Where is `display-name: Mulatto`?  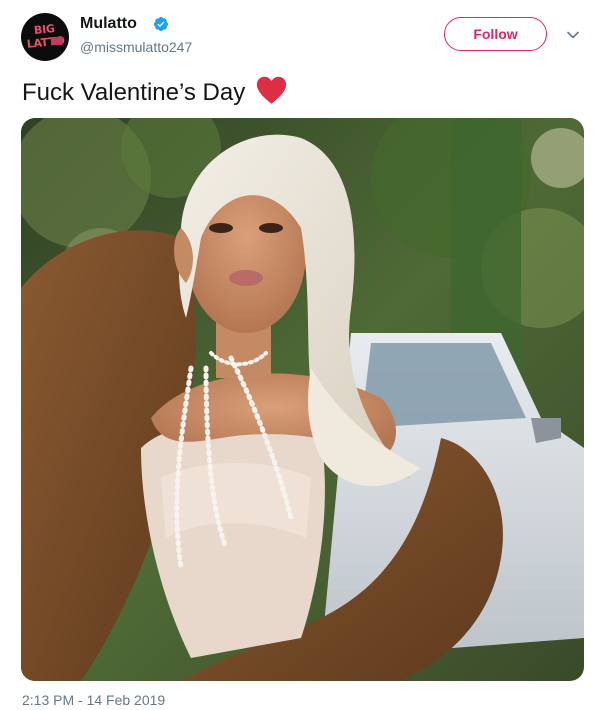 display-name: Mulatto is located at coordinates (108, 24).